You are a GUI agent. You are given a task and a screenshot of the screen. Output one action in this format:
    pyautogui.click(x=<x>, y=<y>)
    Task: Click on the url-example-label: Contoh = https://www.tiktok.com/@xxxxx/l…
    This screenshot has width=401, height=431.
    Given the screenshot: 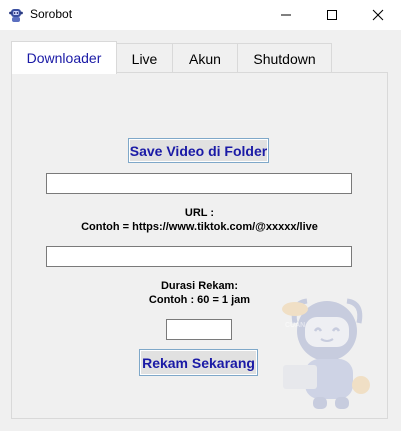 What is the action you would take?
    pyautogui.click(x=199, y=227)
    